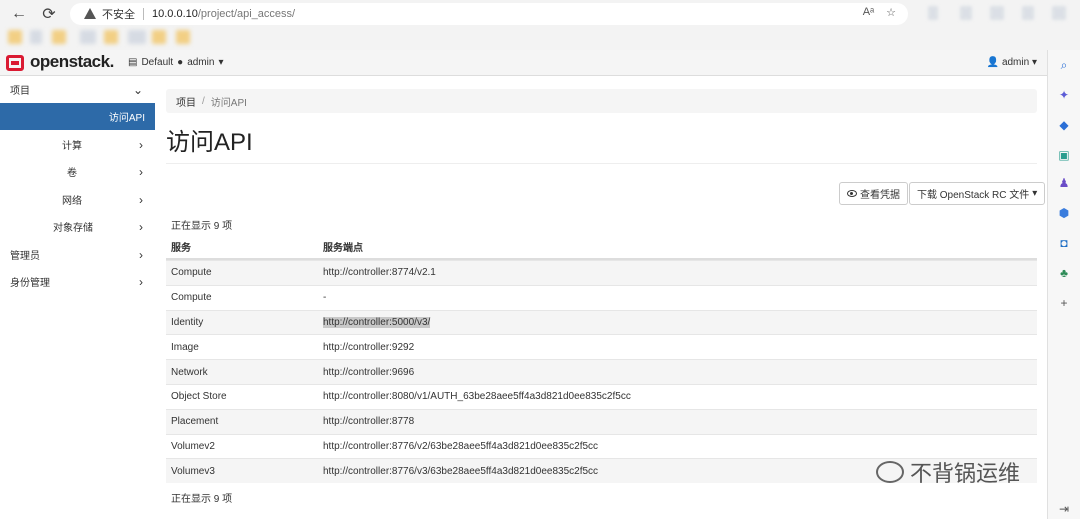 This screenshot has height=519, width=1080. Describe the element at coordinates (126, 118) in the screenshot. I see `sidebar-item-label: 访问API` at that location.